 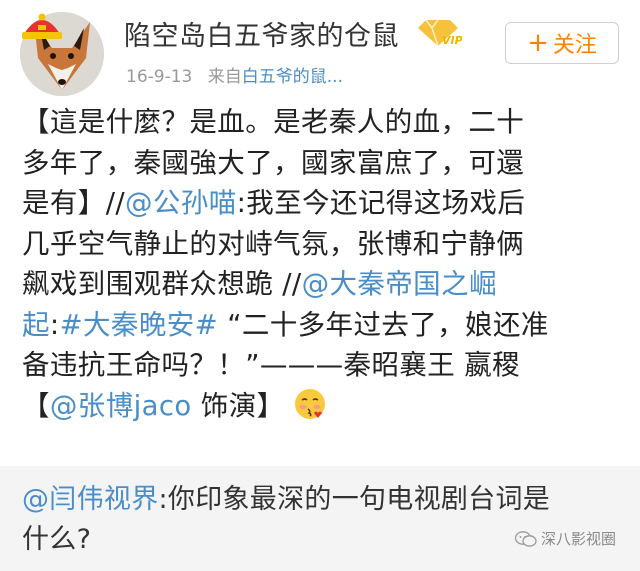 What do you see at coordinates (162, 284) in the screenshot?
I see `post-text: 飙戏到围观群众想跪 //` at bounding box center [162, 284].